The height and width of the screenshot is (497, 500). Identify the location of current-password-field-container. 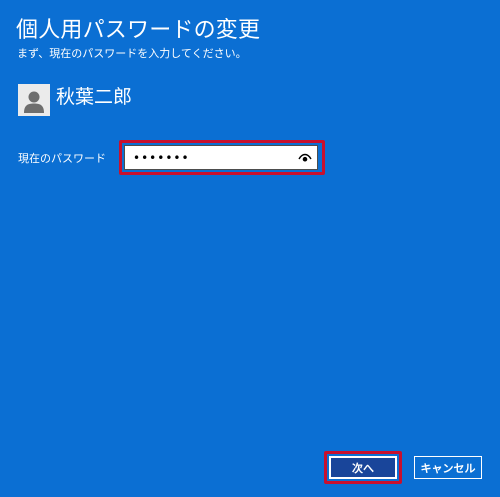
(221, 157).